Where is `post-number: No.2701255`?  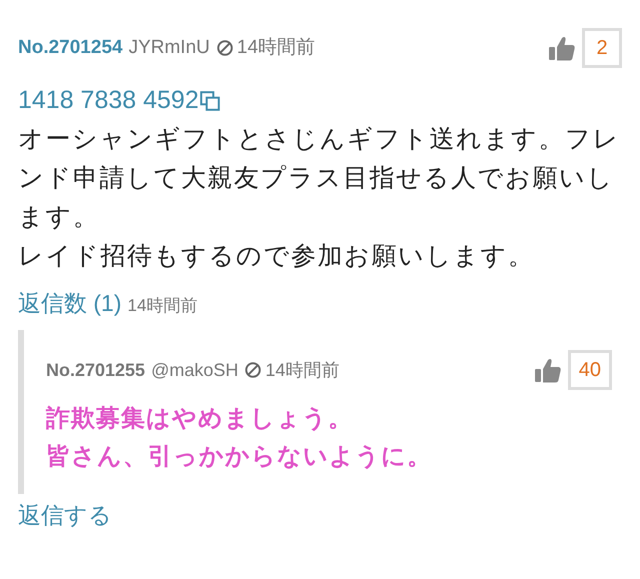
post-number: No.2701255 is located at coordinates (96, 370).